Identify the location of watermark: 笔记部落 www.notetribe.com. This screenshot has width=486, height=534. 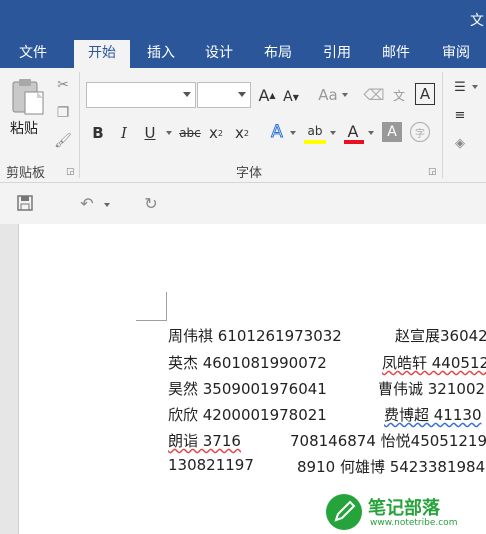
(404, 512).